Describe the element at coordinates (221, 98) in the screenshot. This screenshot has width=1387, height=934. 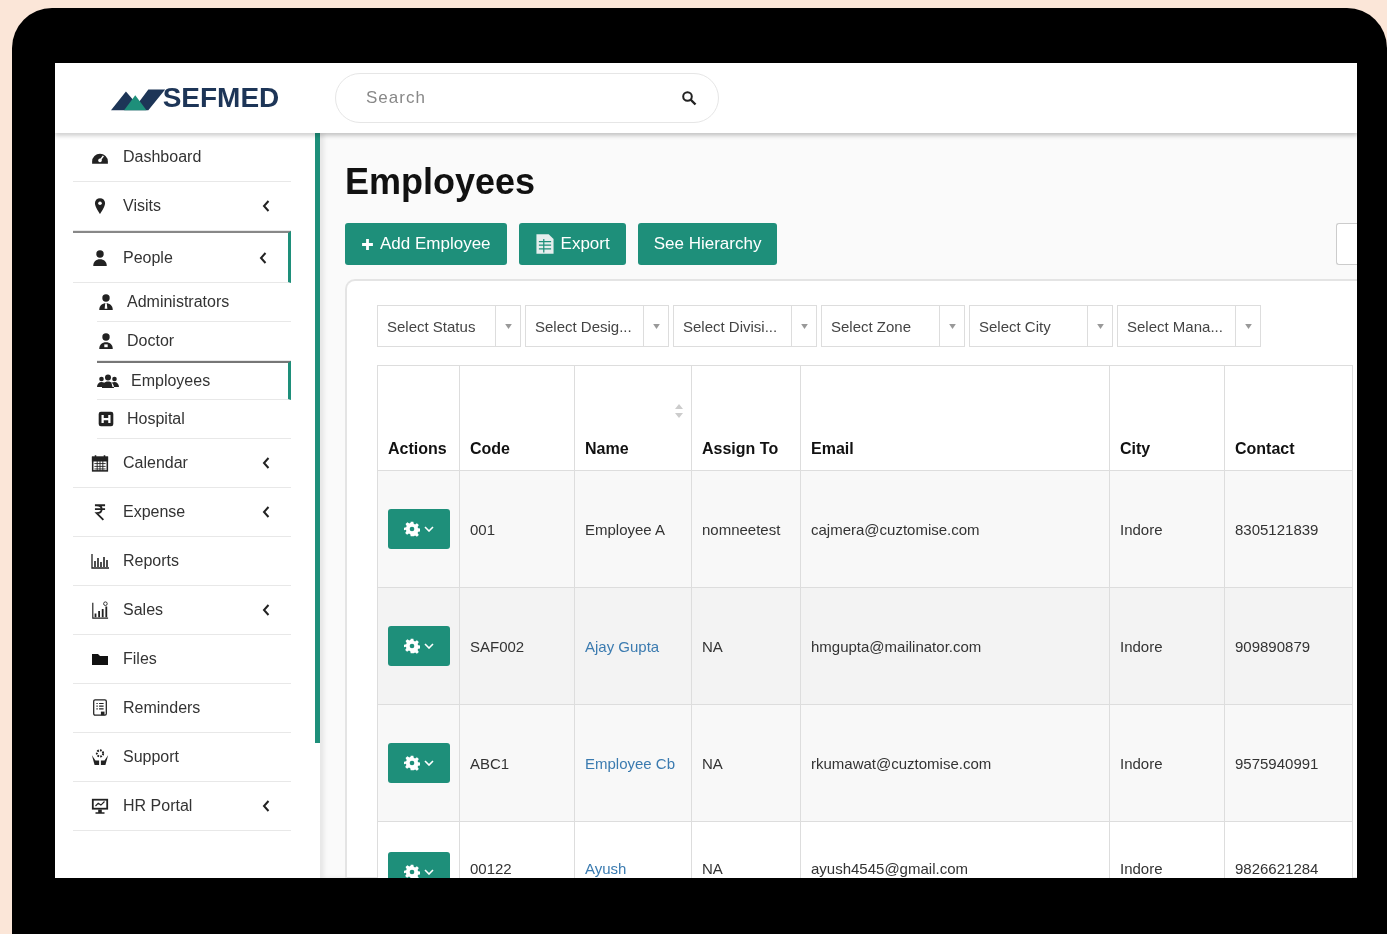
I see `logo-text: SEFMED` at that location.